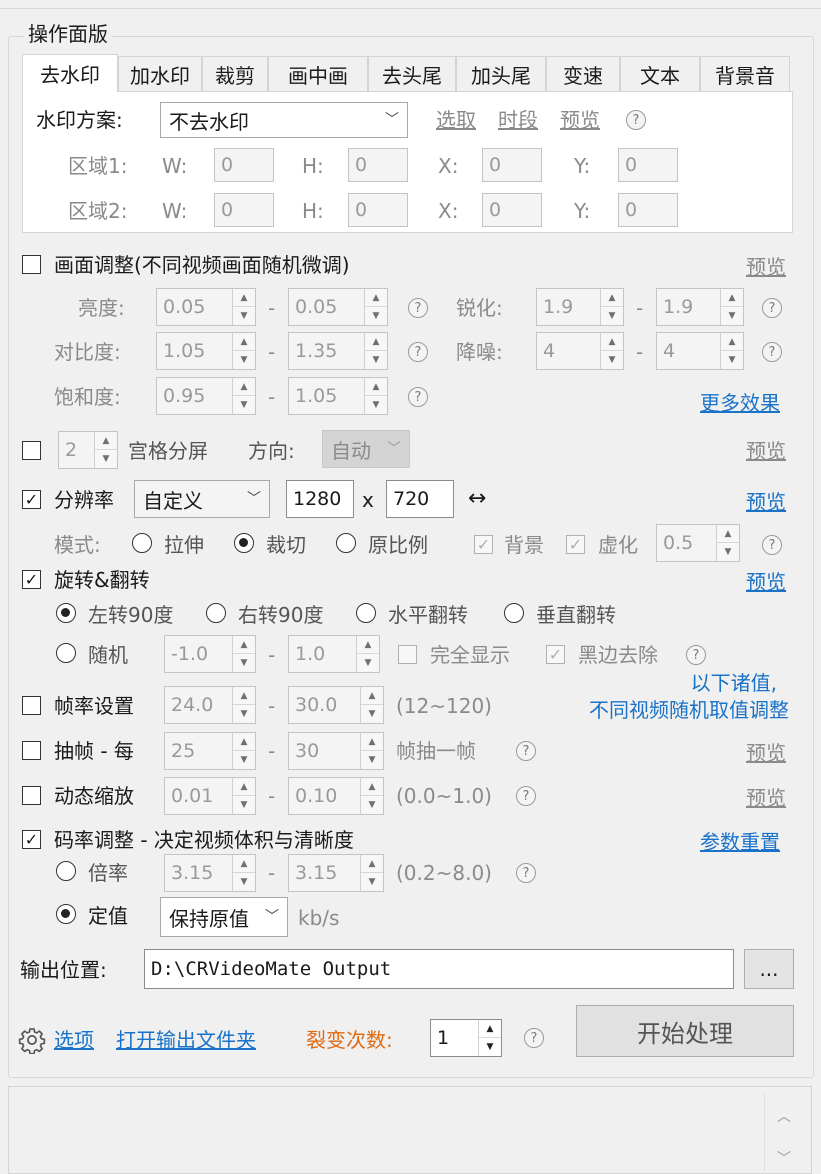 The height and width of the screenshot is (1174, 821). I want to click on sharpen-max-stepper: 1.9 ▲ ▼, so click(700, 307).